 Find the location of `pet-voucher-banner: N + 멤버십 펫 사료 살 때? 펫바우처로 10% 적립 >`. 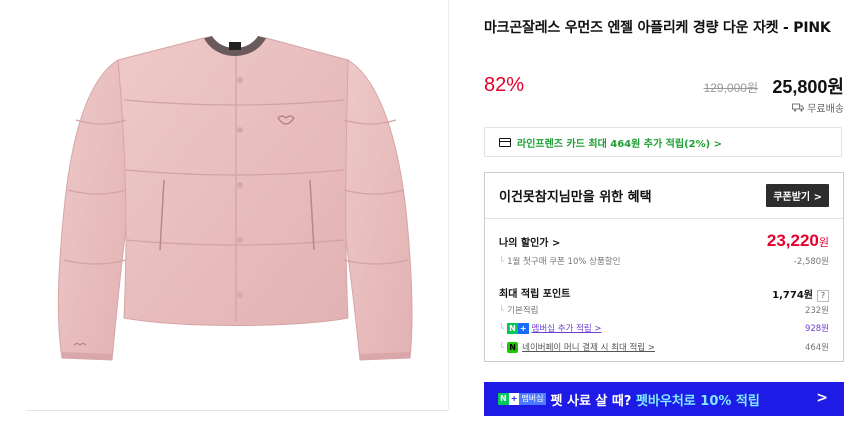

pet-voucher-banner: N + 멤버십 펫 사료 살 때? 펫바우처로 10% 적립 > is located at coordinates (664, 399).